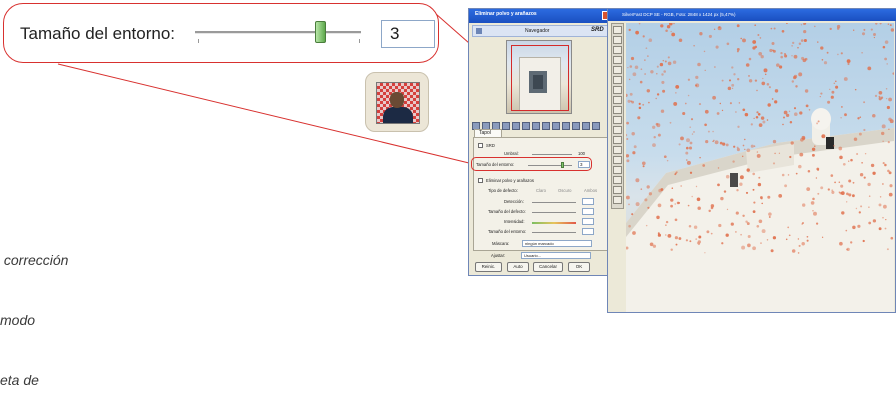 The image size is (896, 410). Describe the element at coordinates (617, 150) in the screenshot. I see `histogram-tool-icon` at that location.